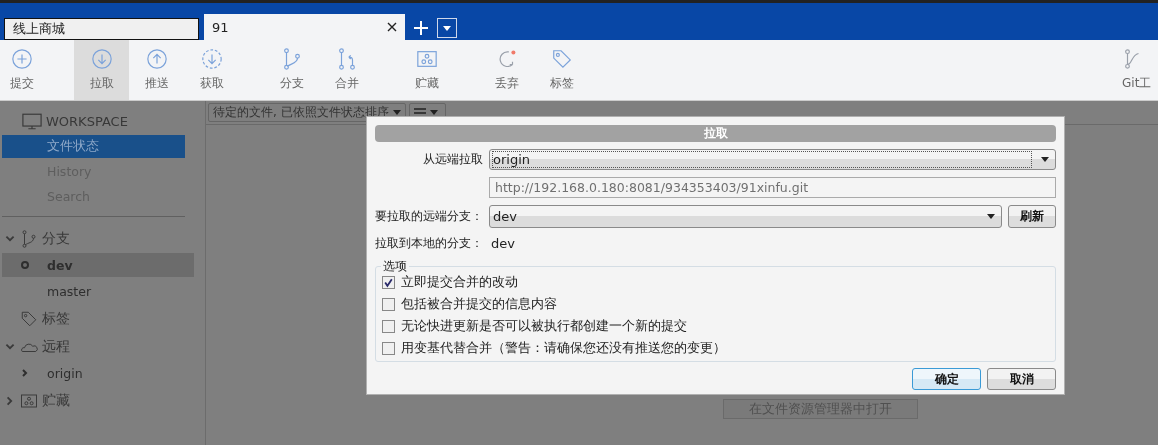  What do you see at coordinates (56, 347) in the screenshot?
I see `section-title: 远程` at bounding box center [56, 347].